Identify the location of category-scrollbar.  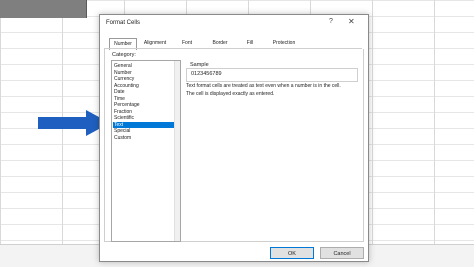
(177, 151).